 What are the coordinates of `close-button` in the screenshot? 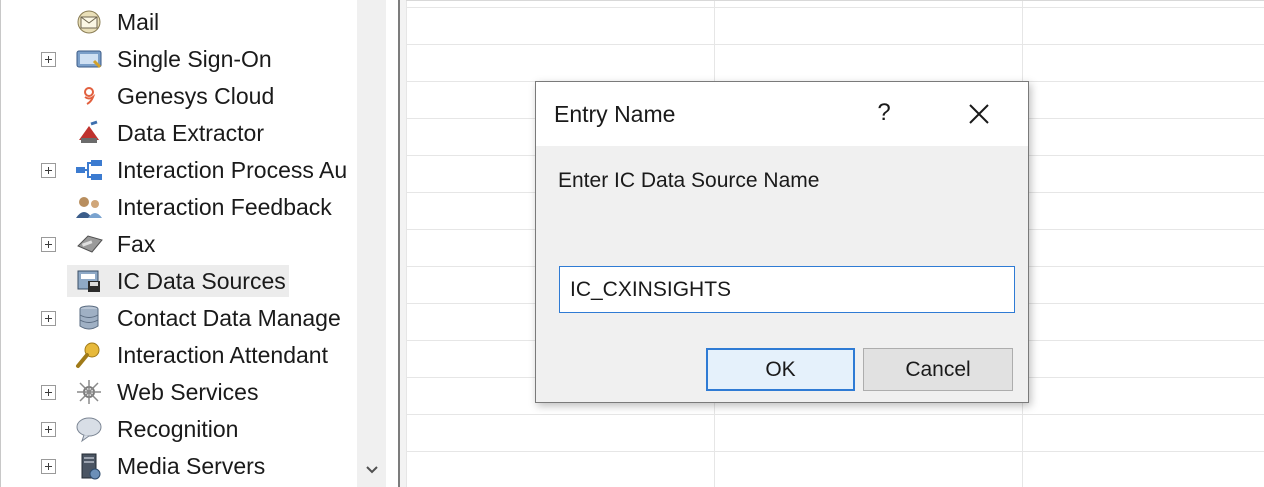 It's located at (979, 114).